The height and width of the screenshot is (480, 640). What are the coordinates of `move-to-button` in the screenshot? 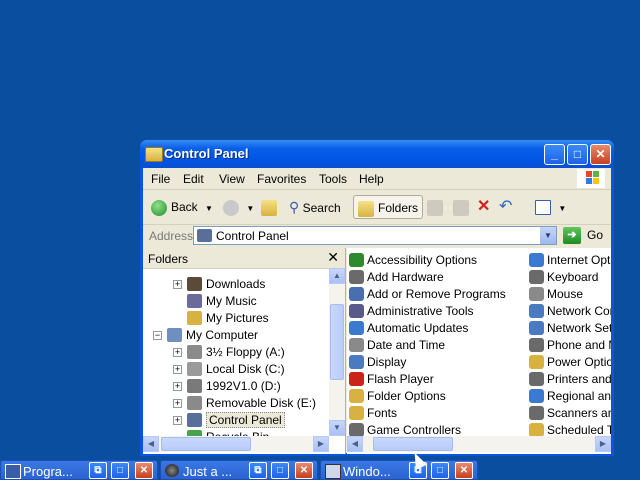 It's located at (437, 207).